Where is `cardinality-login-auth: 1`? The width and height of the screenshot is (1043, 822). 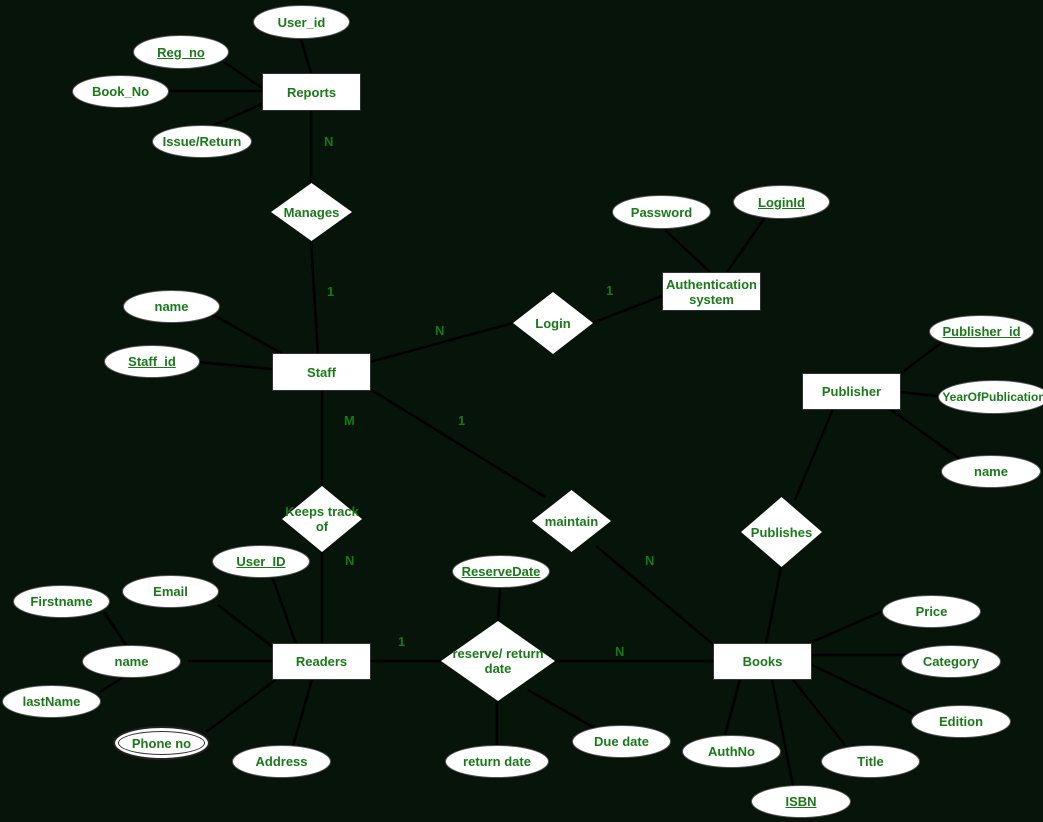
cardinality-login-auth: 1 is located at coordinates (610, 290).